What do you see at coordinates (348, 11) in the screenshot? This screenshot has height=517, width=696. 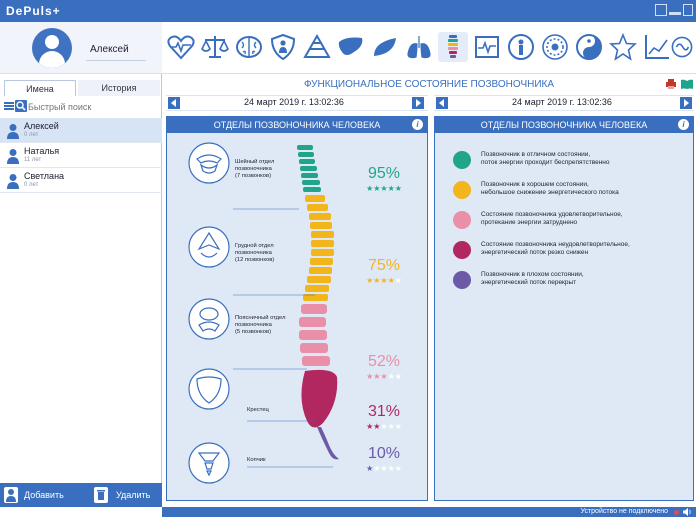 I see `title-bar: DePuls+` at bounding box center [348, 11].